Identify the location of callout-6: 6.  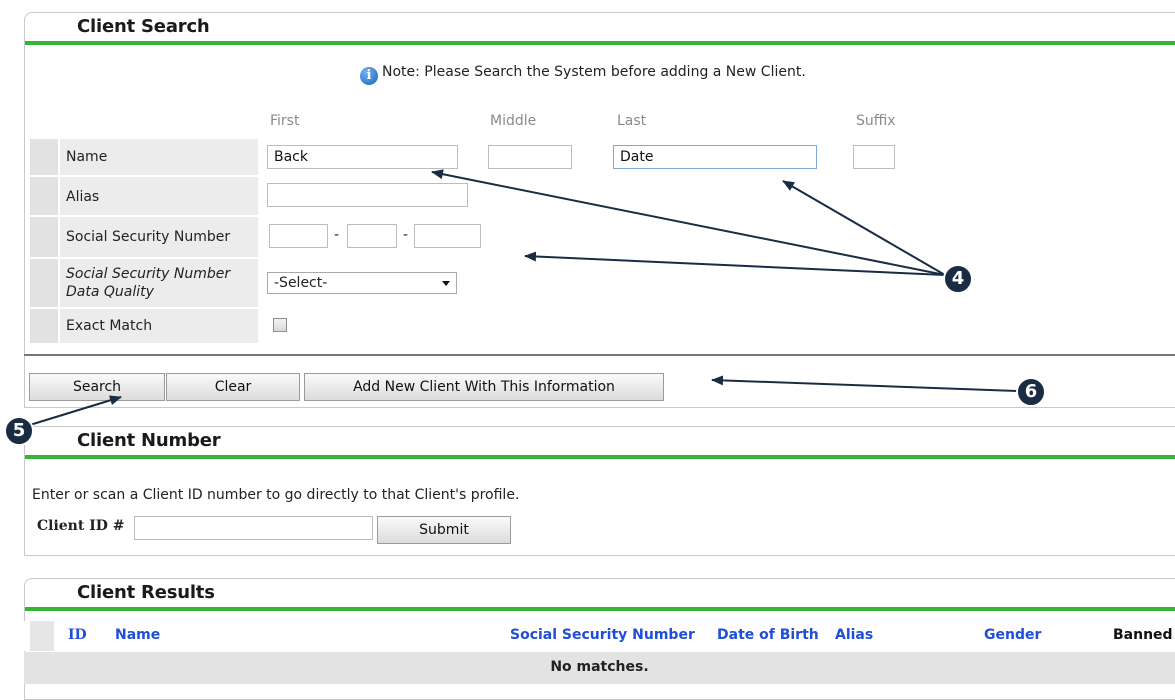
(1031, 392).